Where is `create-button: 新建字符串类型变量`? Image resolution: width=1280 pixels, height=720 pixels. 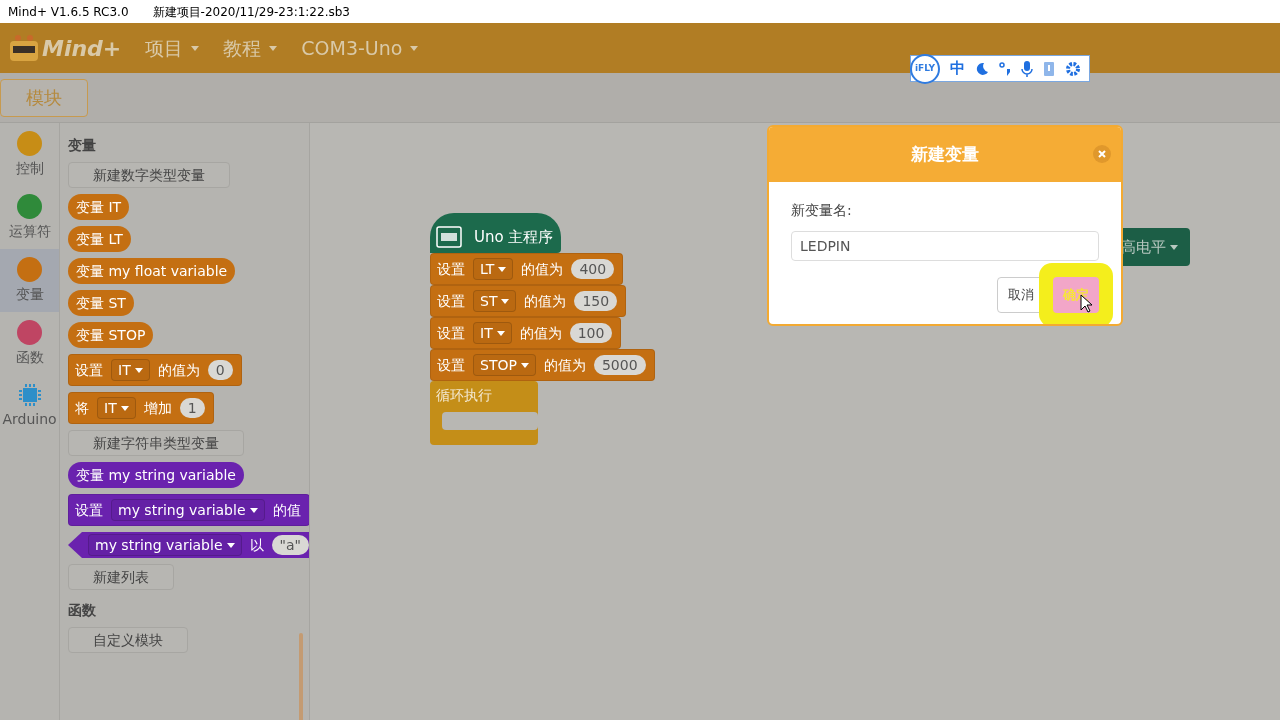
create-button: 新建字符串类型变量 is located at coordinates (156, 443).